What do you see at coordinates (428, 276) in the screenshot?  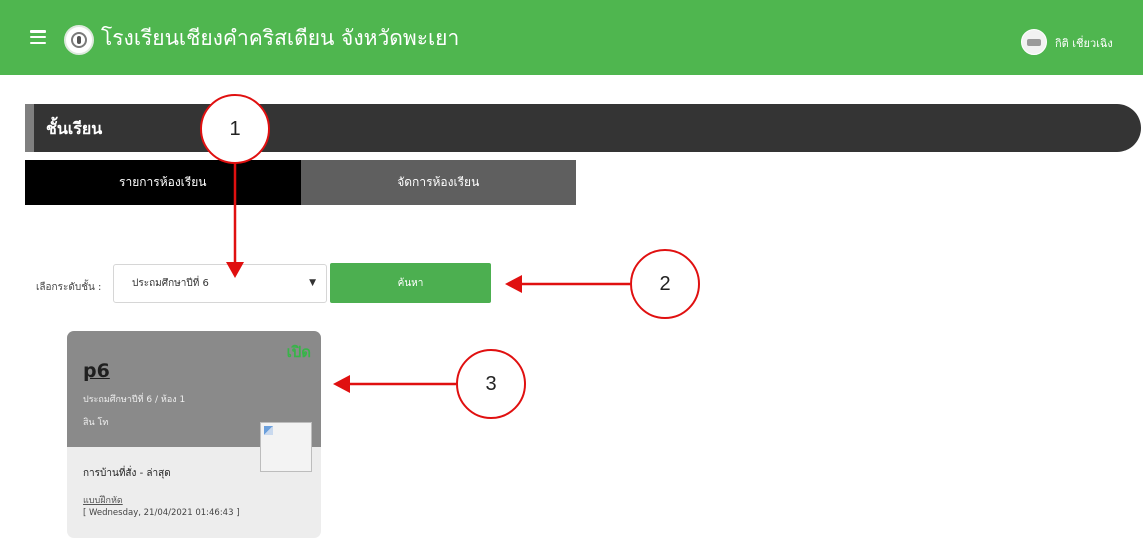 I see `annotation-arrows` at bounding box center [428, 276].